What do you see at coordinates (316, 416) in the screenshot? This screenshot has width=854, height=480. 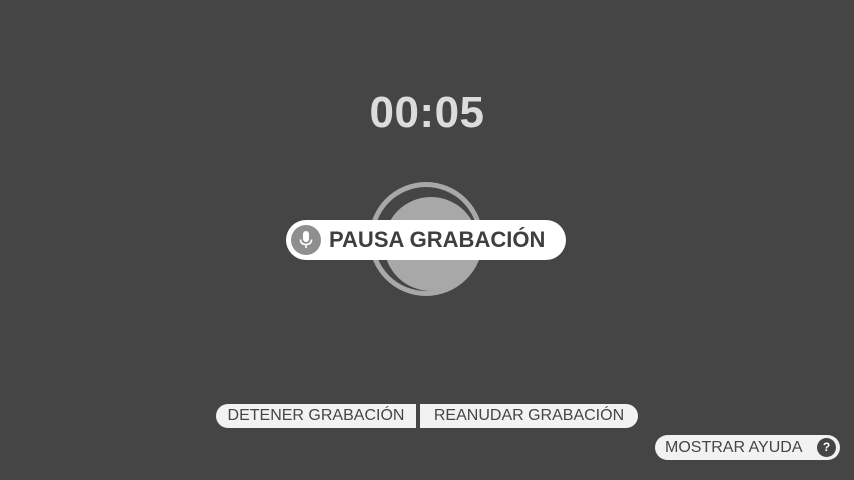 I see `stop-recording-button: DETENER GRABACIÓN` at bounding box center [316, 416].